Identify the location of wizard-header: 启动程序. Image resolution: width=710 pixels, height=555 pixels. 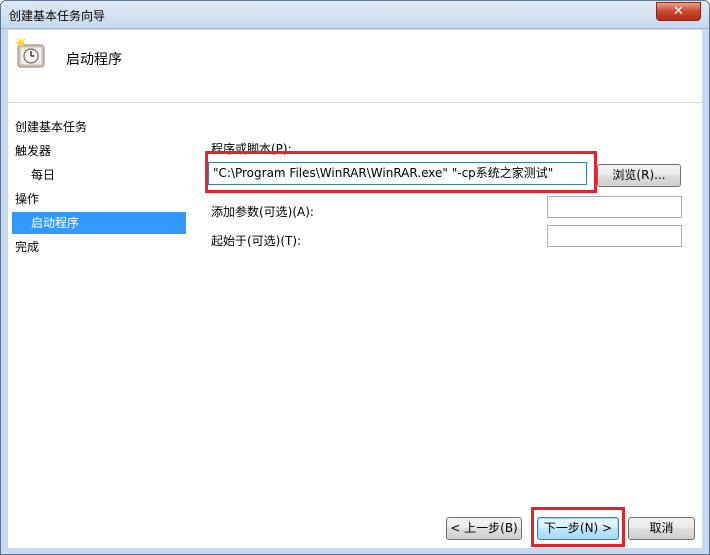
(355, 66).